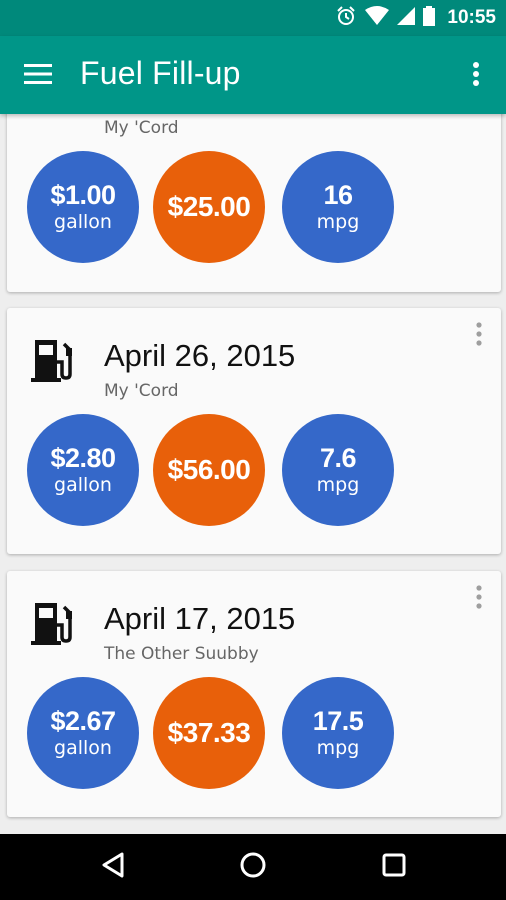  I want to click on home-circle-icon, so click(253, 867).